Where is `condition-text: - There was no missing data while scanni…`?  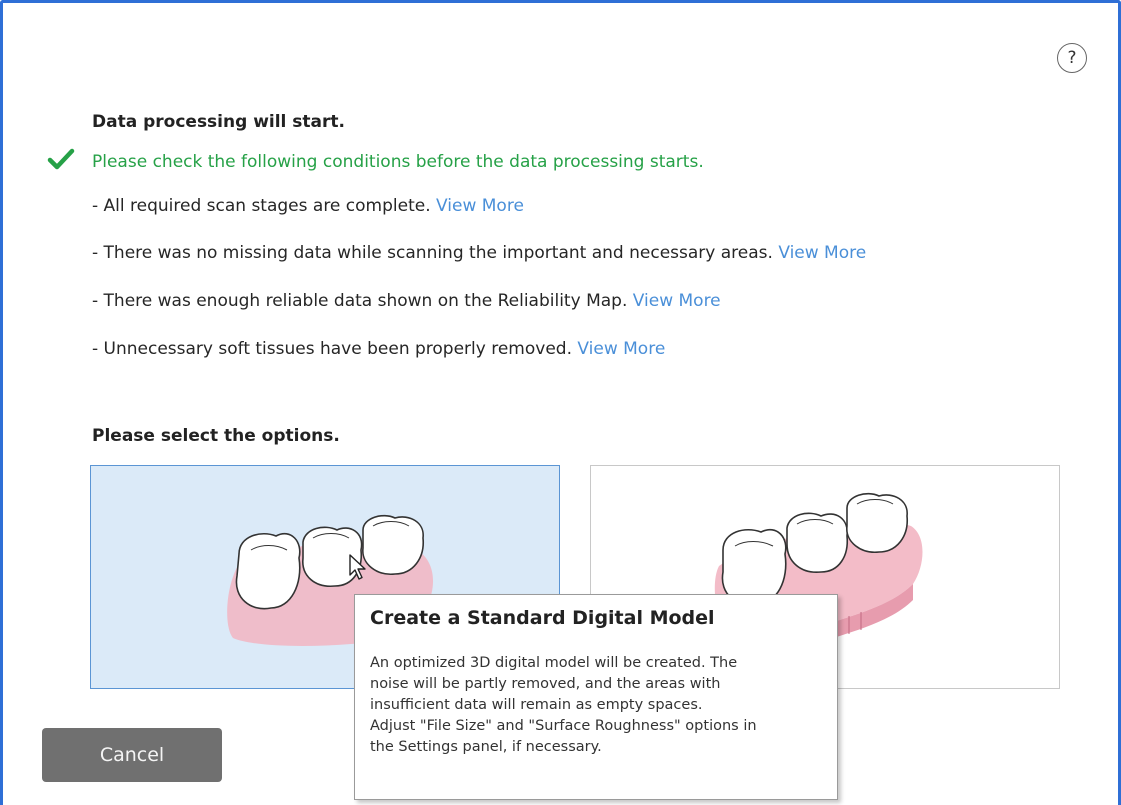 condition-text: - There was no missing data while scanni… is located at coordinates (432, 253).